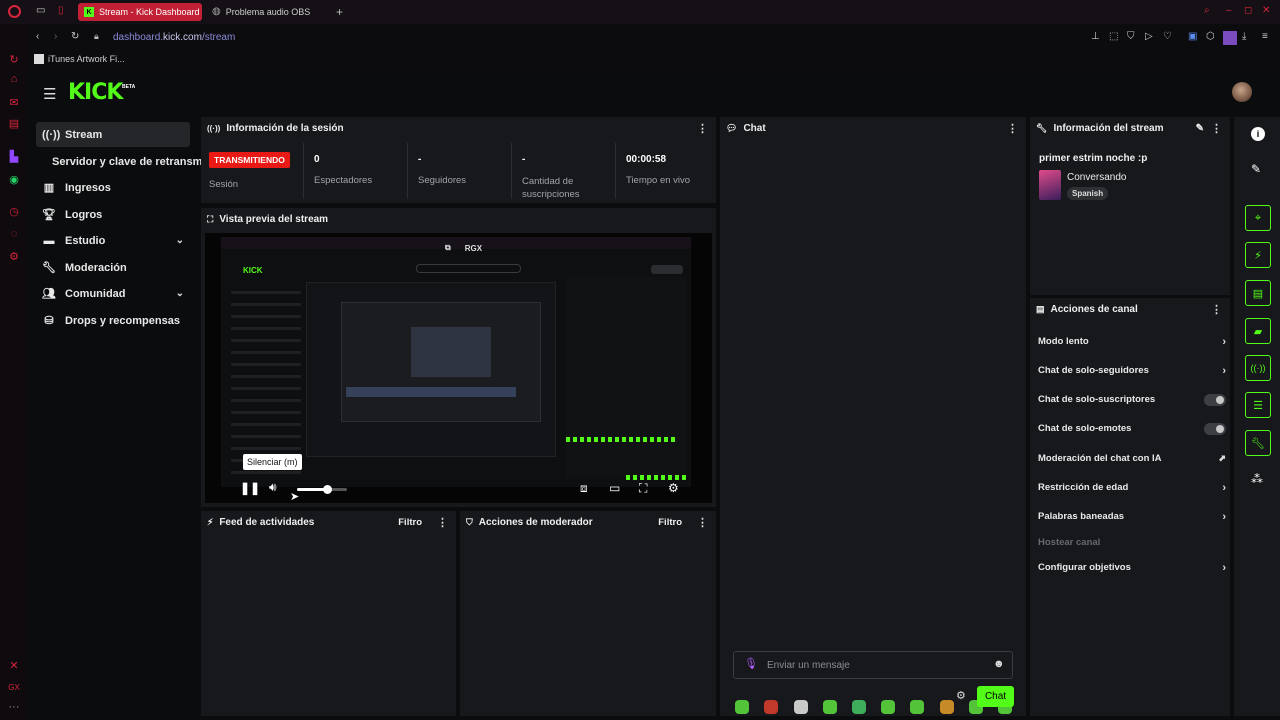  I want to click on snapshot-icon: ⬚, so click(1113, 37).